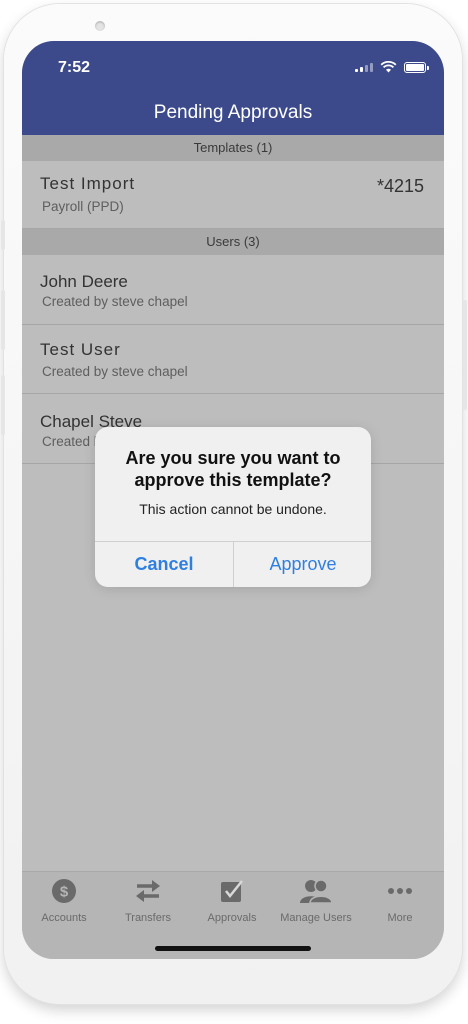 The width and height of the screenshot is (468, 1024). I want to click on tab-label: Transfers, so click(148, 918).